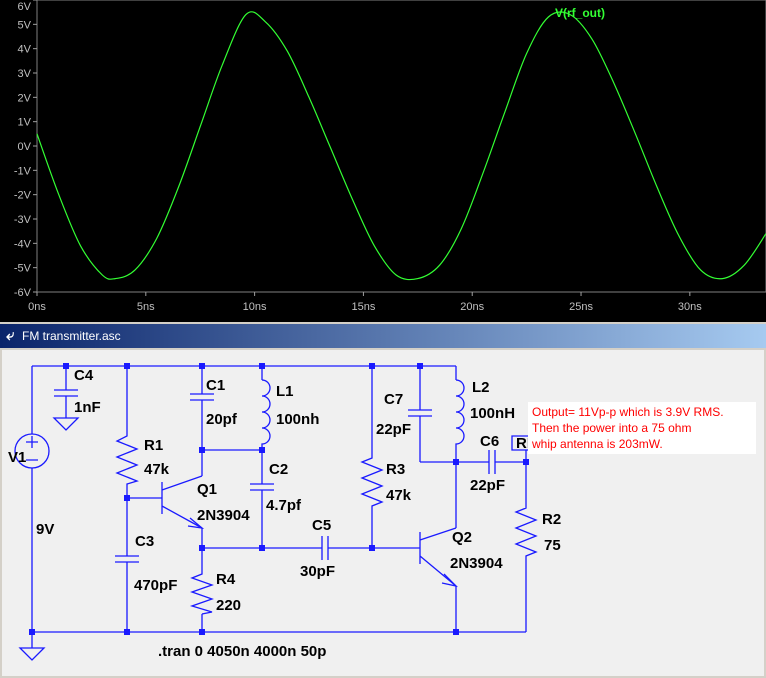  What do you see at coordinates (23, 171) in the screenshot?
I see `y-tick-label: -1V` at bounding box center [23, 171].